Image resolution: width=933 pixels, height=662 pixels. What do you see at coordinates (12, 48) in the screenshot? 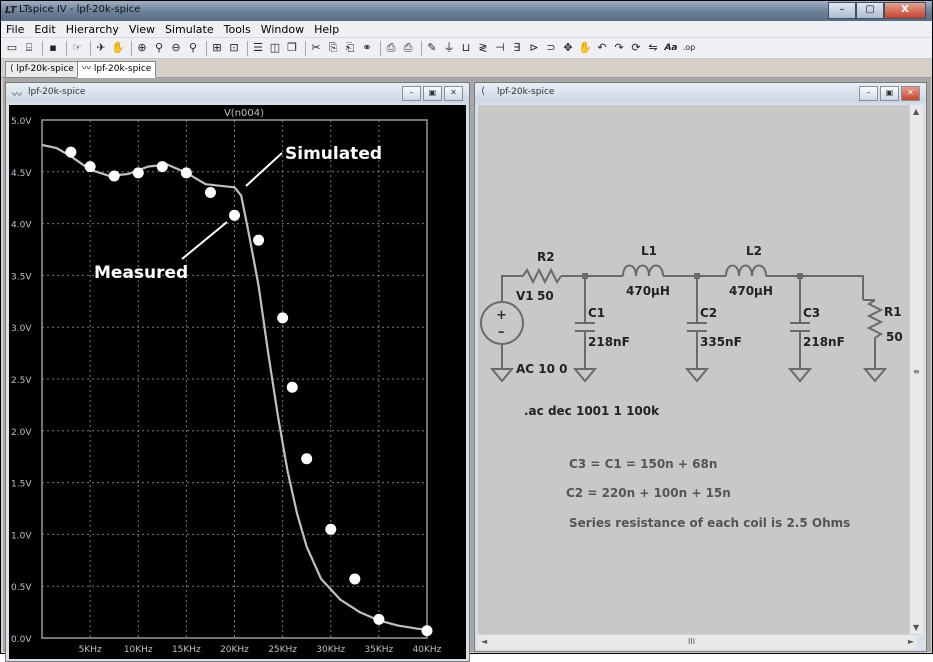
I see `new-schematic-icon: ▭` at bounding box center [12, 48].